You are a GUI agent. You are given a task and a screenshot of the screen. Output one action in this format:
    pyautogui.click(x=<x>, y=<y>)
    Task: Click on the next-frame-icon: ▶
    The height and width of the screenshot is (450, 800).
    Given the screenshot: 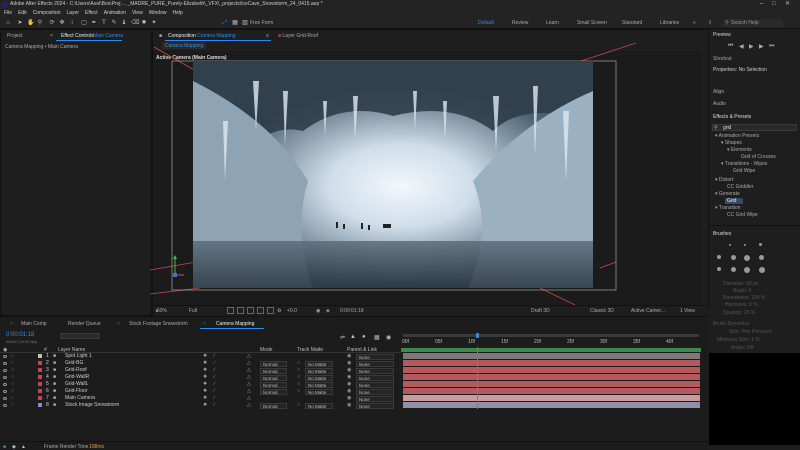 What is the action you would take?
    pyautogui.click(x=761, y=46)
    